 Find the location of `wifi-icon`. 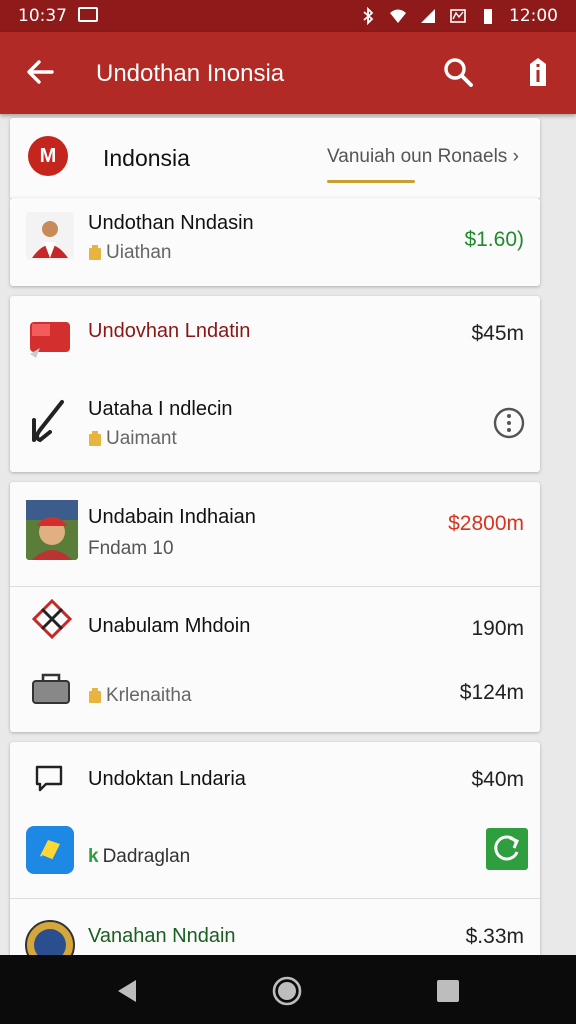

wifi-icon is located at coordinates (398, 16).